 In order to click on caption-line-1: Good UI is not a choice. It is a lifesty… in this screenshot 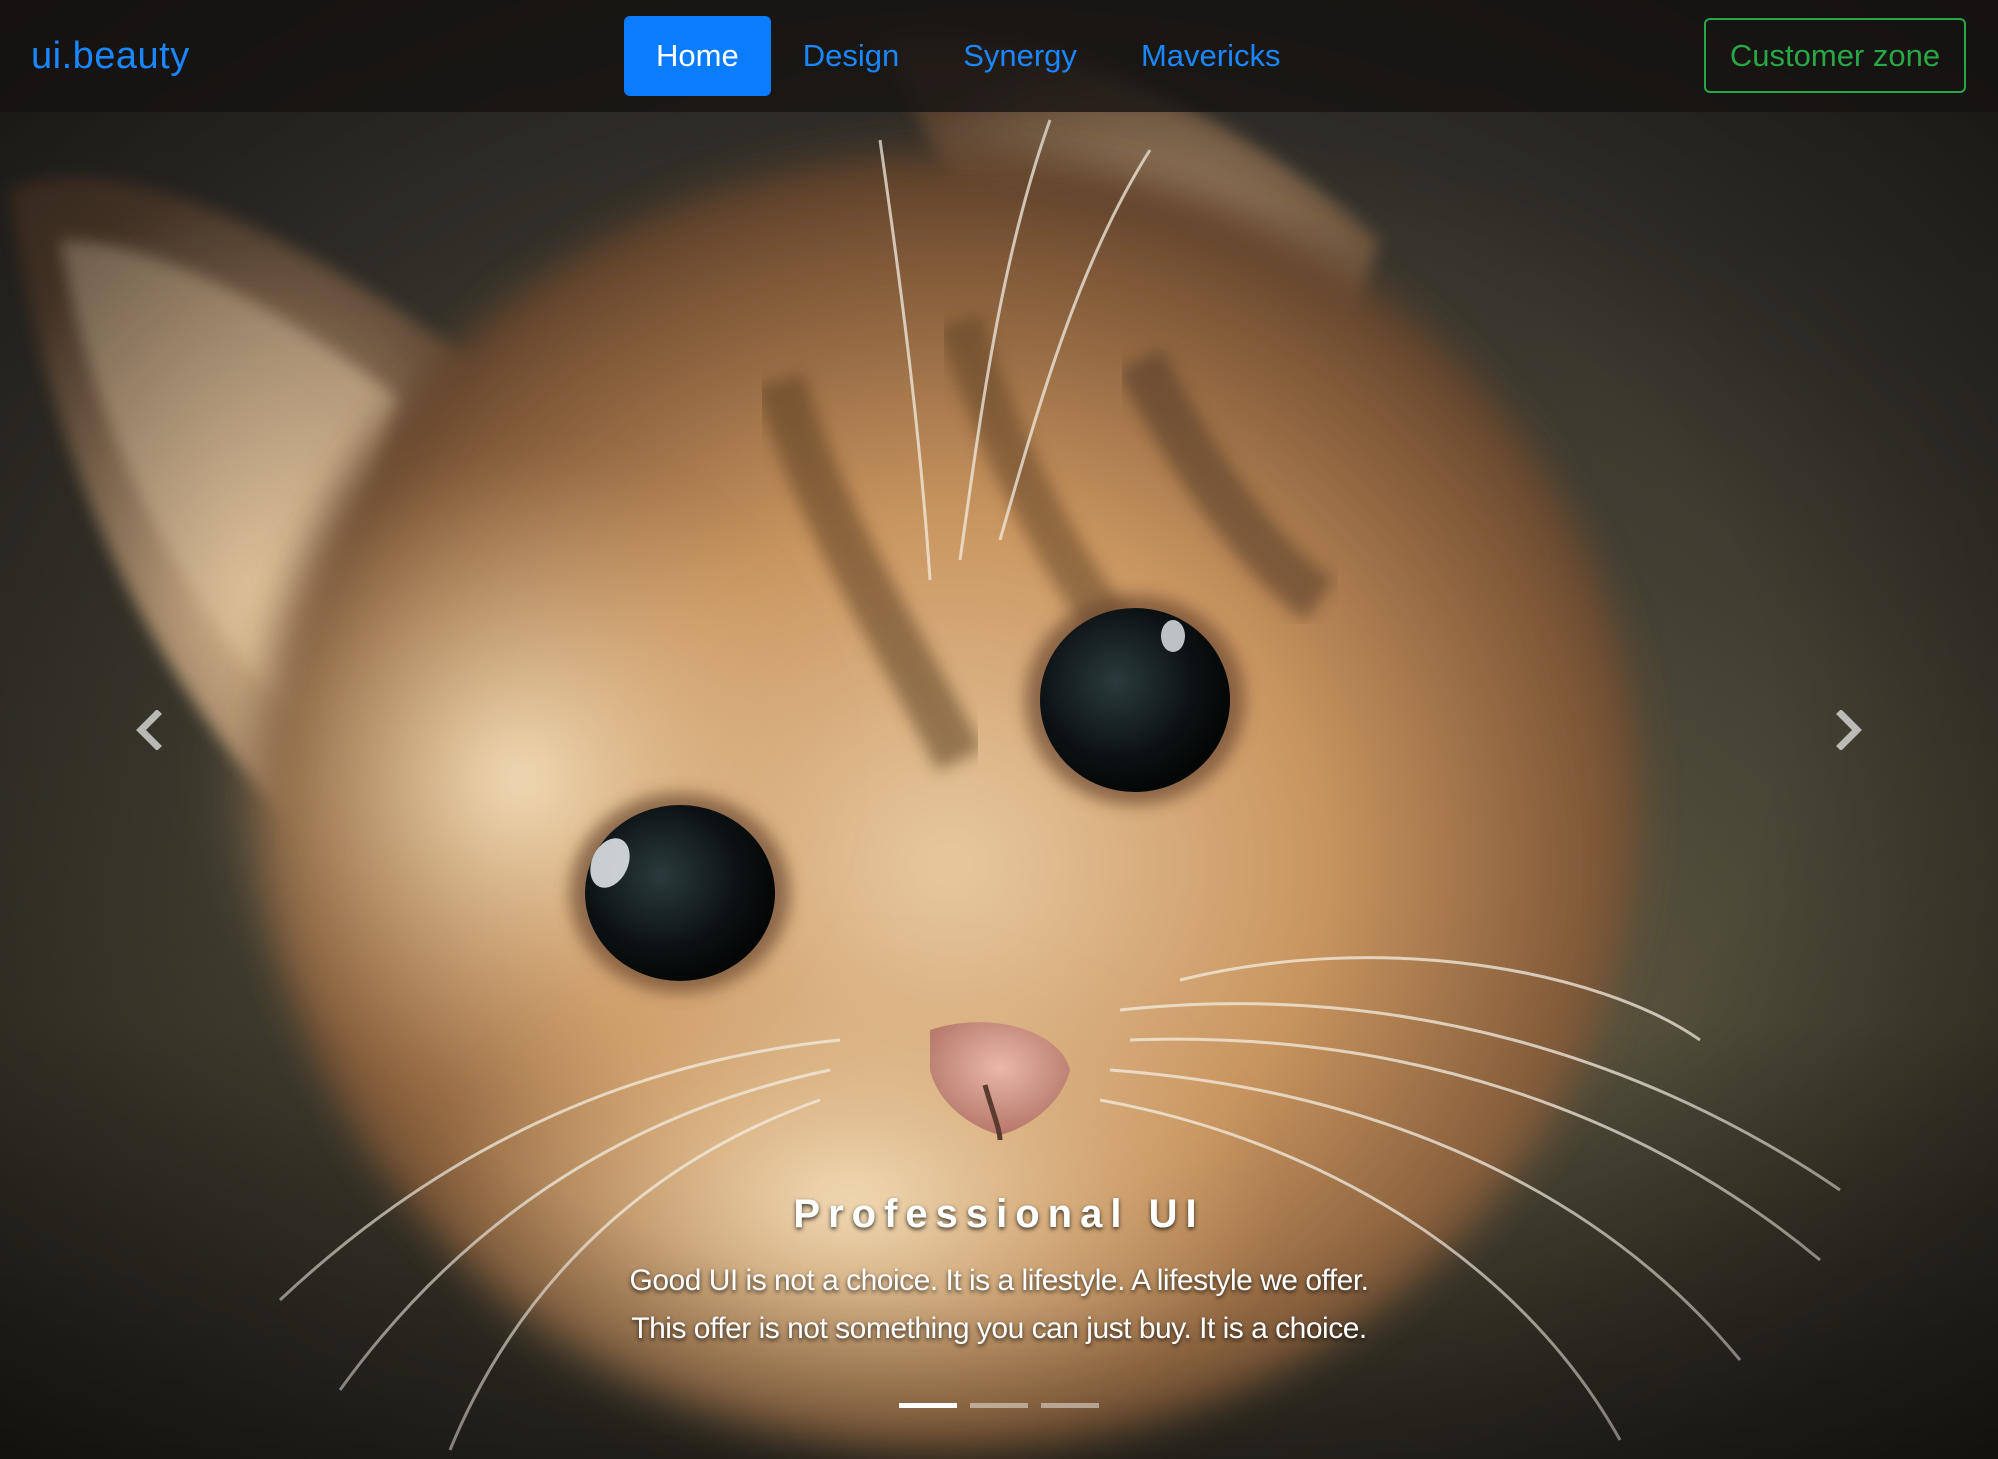, I will do `click(999, 1280)`.